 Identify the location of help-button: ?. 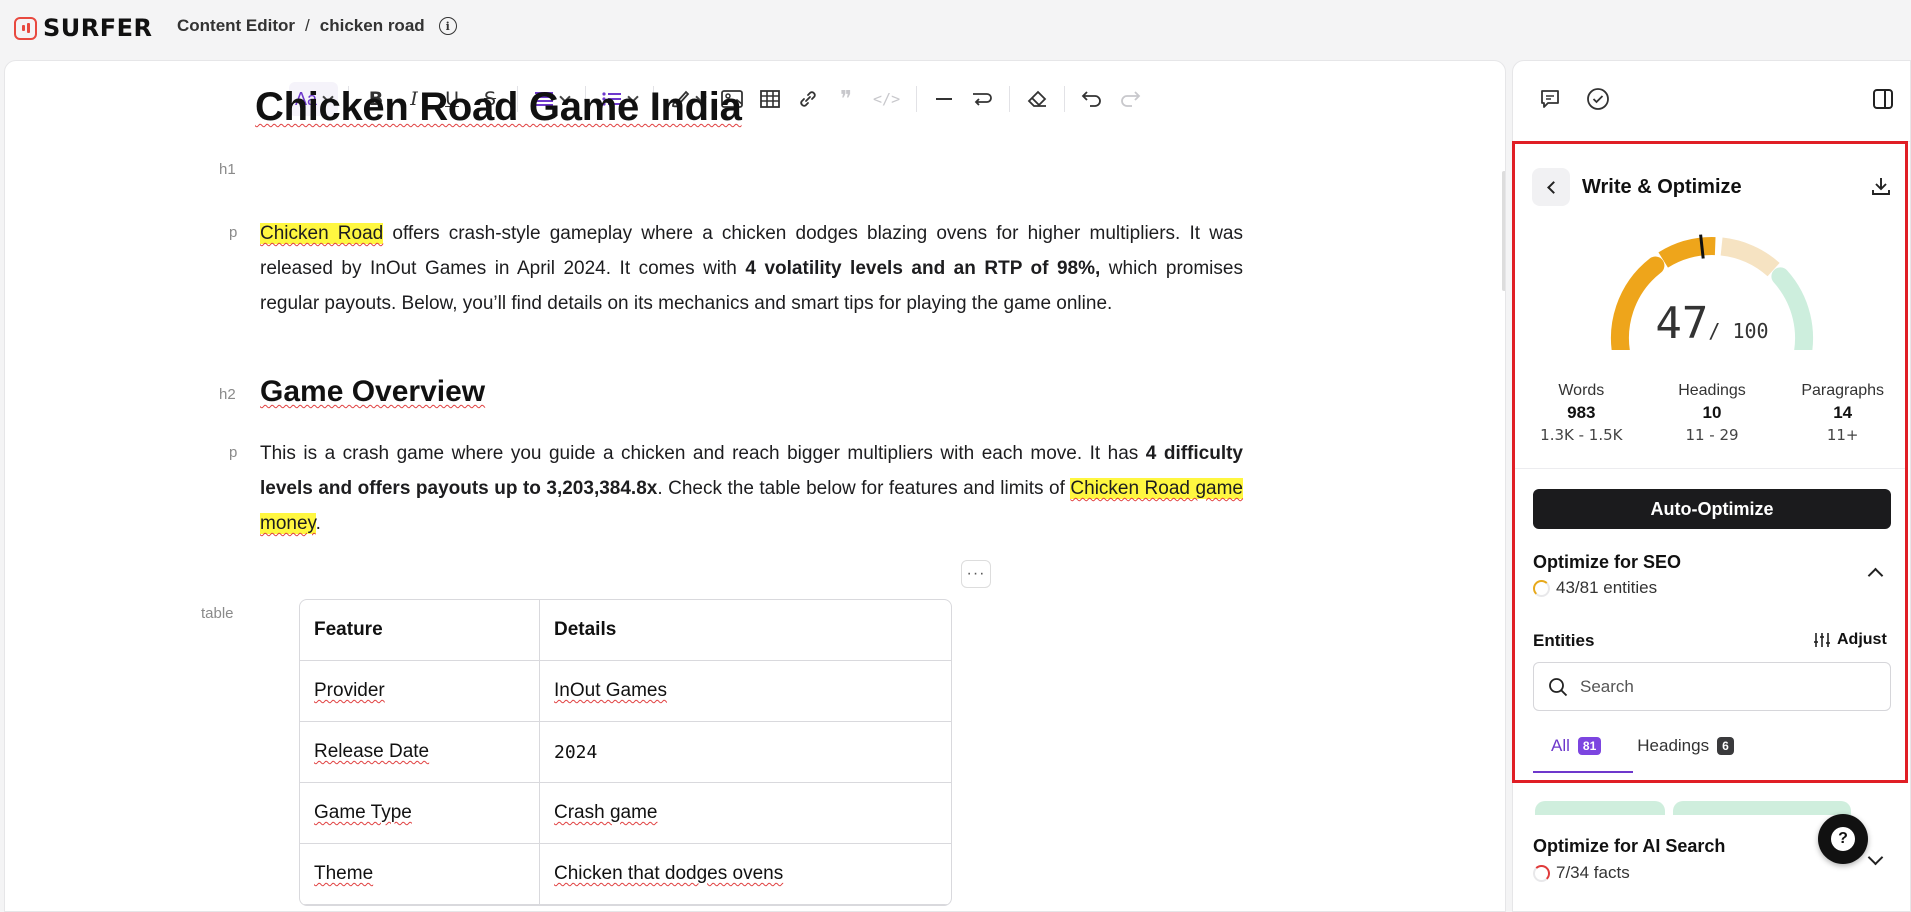
(1843, 839).